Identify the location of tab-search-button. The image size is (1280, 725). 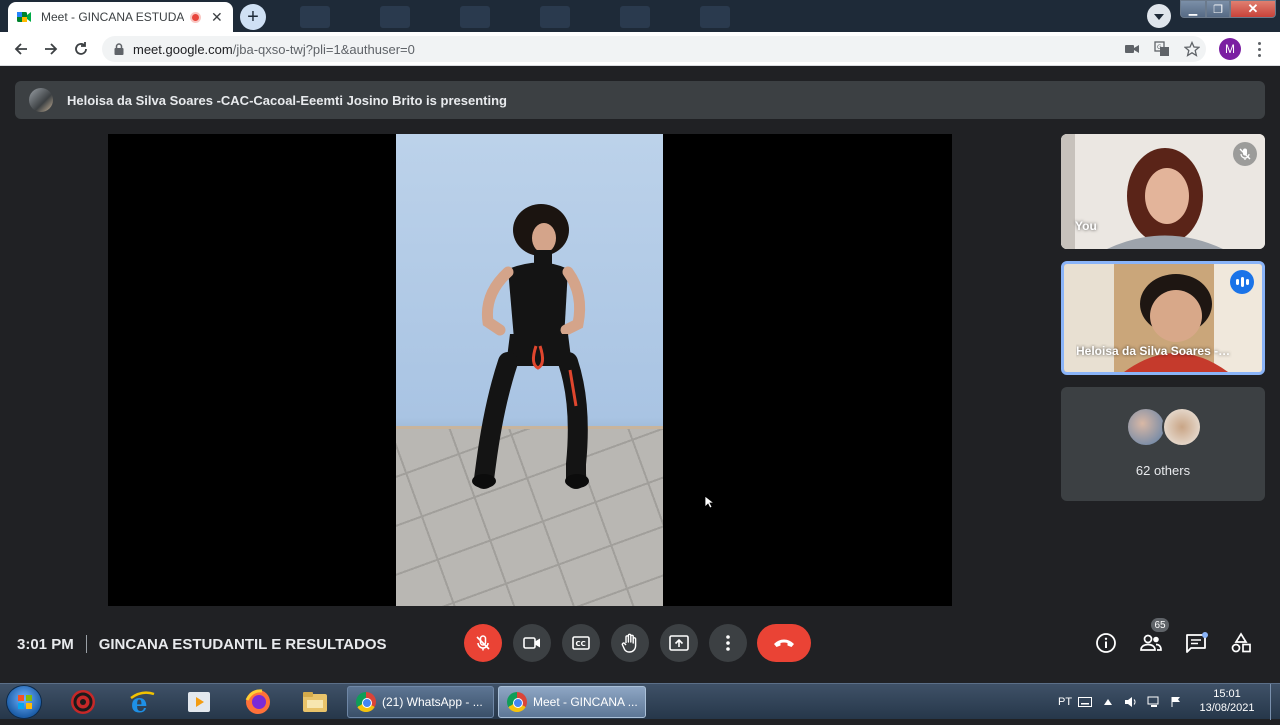
(1159, 16).